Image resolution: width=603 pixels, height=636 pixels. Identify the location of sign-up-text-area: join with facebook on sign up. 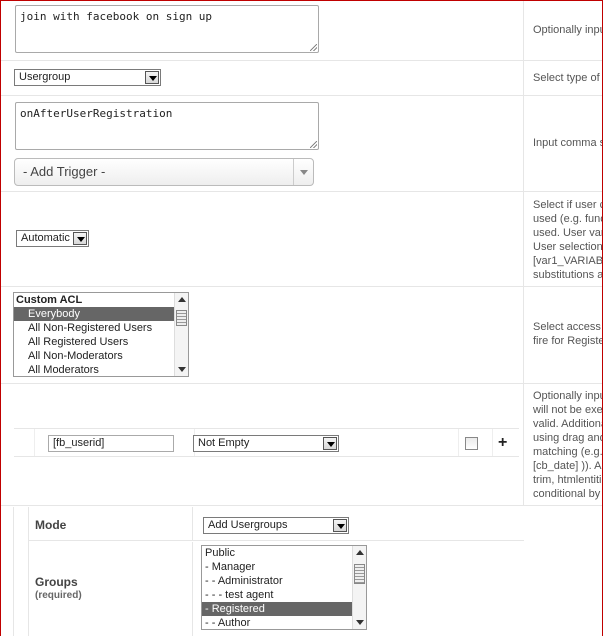
(167, 29).